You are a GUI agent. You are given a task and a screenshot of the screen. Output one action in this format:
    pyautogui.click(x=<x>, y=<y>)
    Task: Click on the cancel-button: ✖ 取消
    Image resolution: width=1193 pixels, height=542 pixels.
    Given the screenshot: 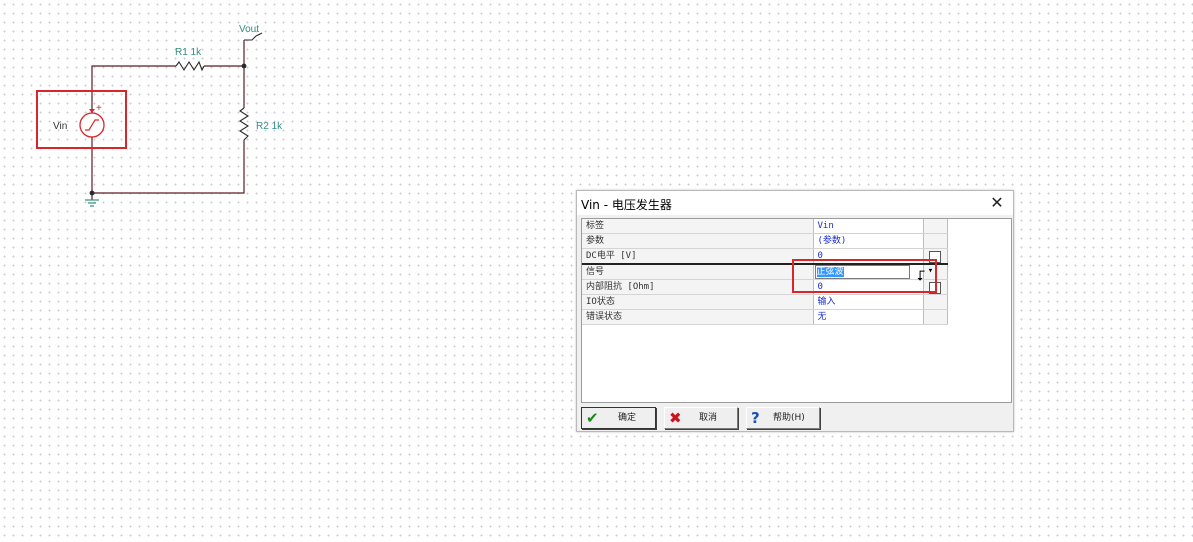 What is the action you would take?
    pyautogui.click(x=701, y=418)
    